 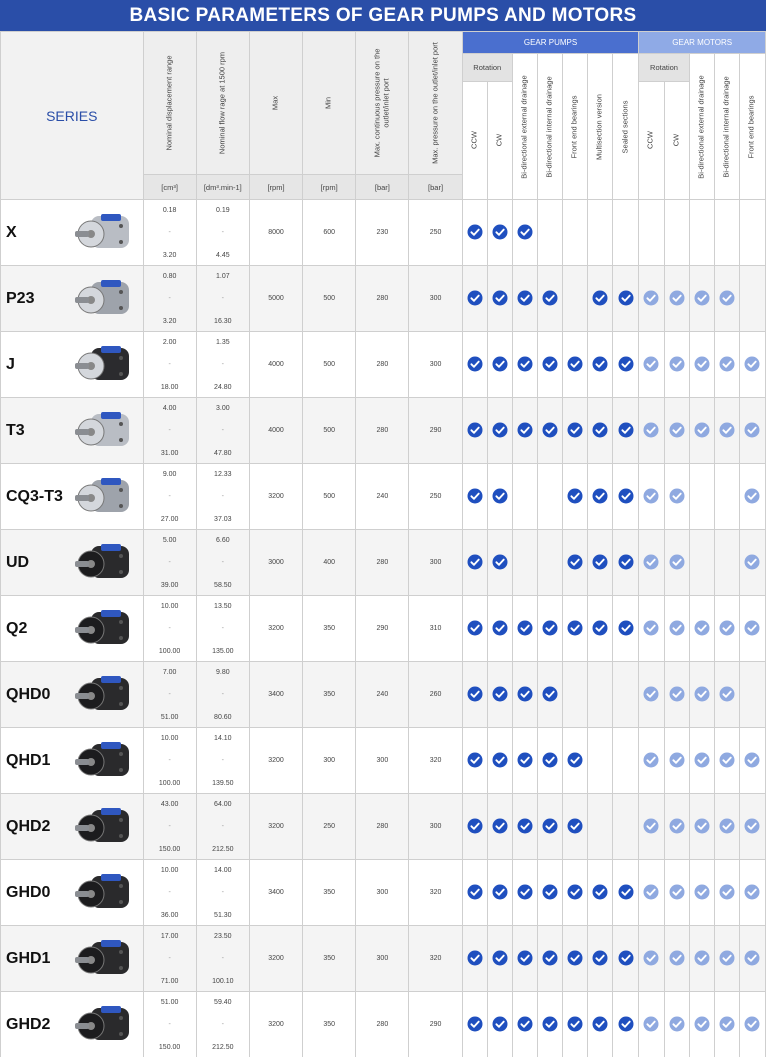 I want to click on value-rpm-min: 350, so click(x=329, y=892).